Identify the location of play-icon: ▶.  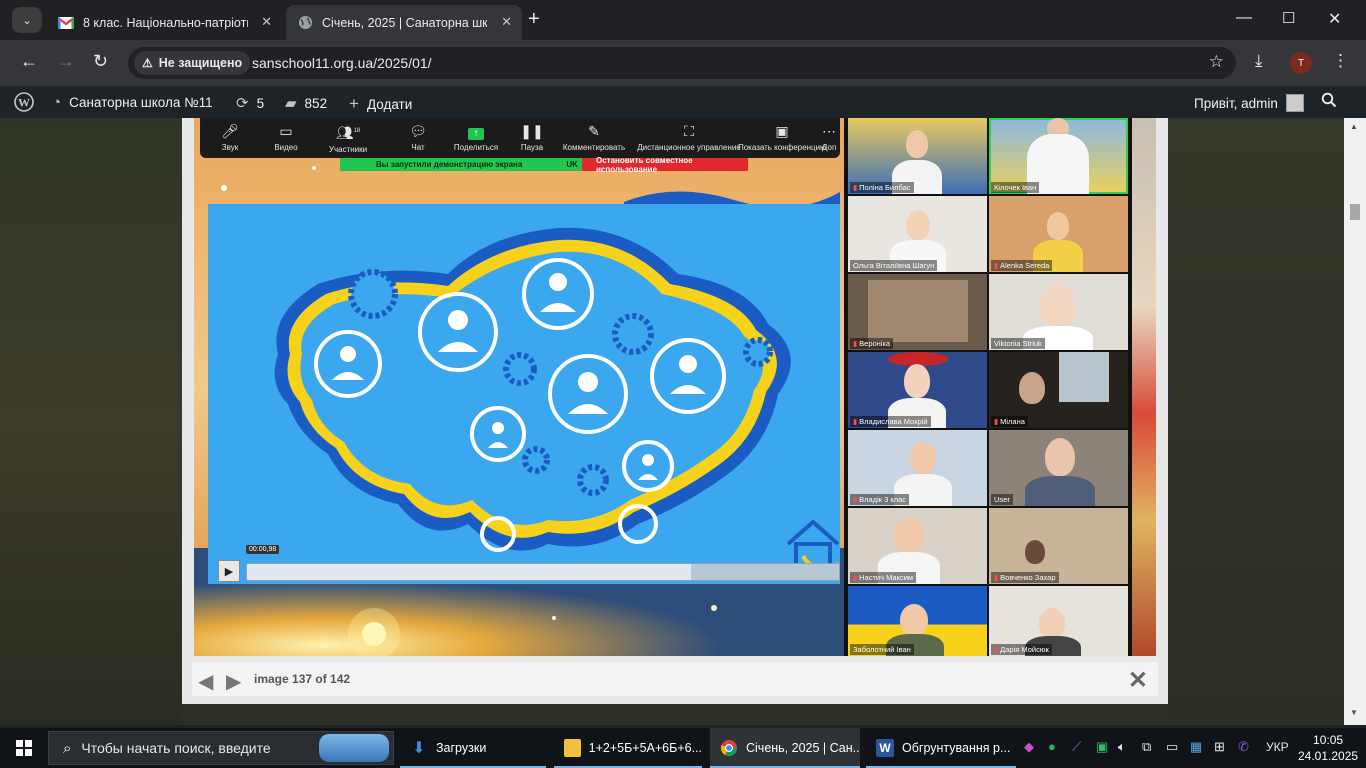
(229, 571).